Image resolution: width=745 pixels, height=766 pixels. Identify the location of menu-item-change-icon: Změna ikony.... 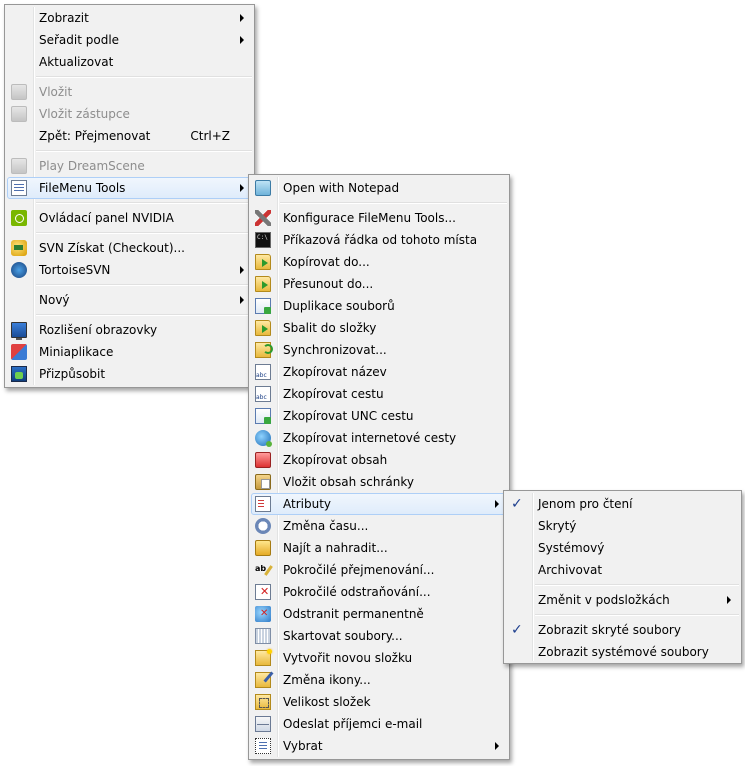
(379, 680).